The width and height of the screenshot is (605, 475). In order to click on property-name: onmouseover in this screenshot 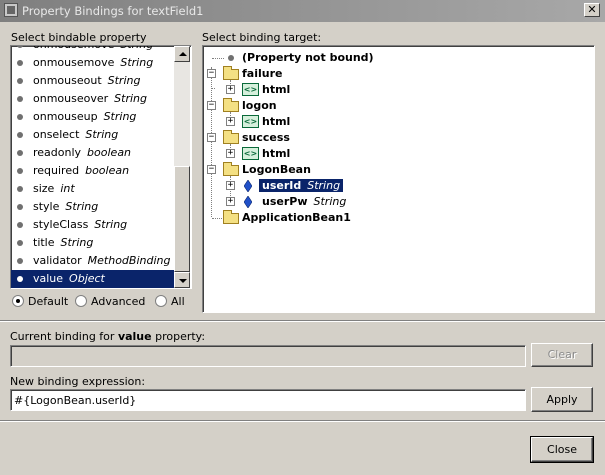, I will do `click(71, 98)`.